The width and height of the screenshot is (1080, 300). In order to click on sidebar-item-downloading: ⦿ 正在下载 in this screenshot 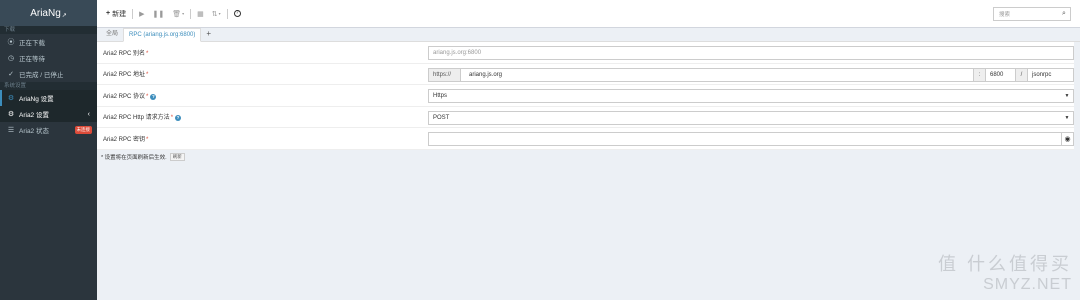, I will do `click(48, 42)`.